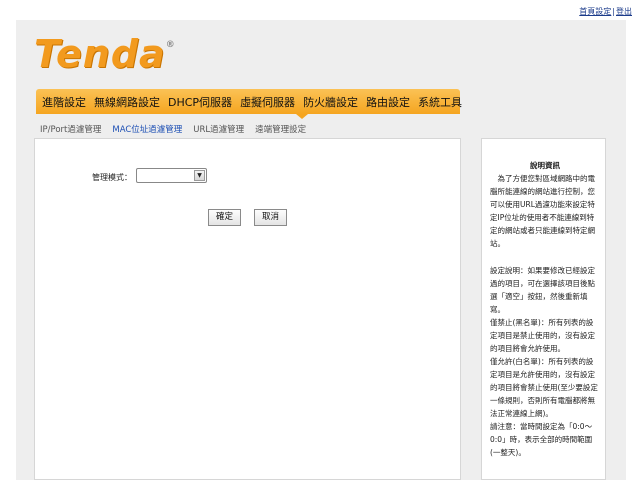 This screenshot has height=480, width=640. What do you see at coordinates (267, 102) in the screenshot?
I see `nav-virtual-server: 虛擬伺服器` at bounding box center [267, 102].